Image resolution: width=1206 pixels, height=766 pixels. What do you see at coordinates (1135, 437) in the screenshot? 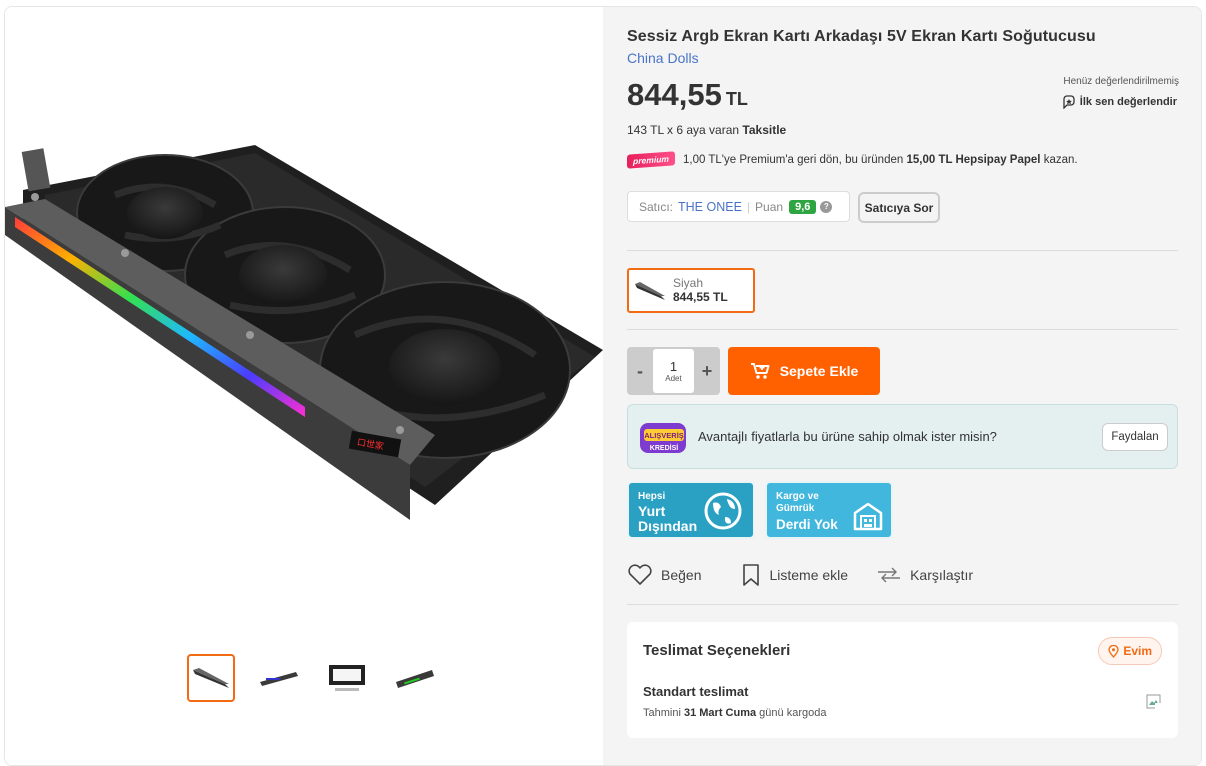
I see `credit-apply-button: Faydalan` at bounding box center [1135, 437].